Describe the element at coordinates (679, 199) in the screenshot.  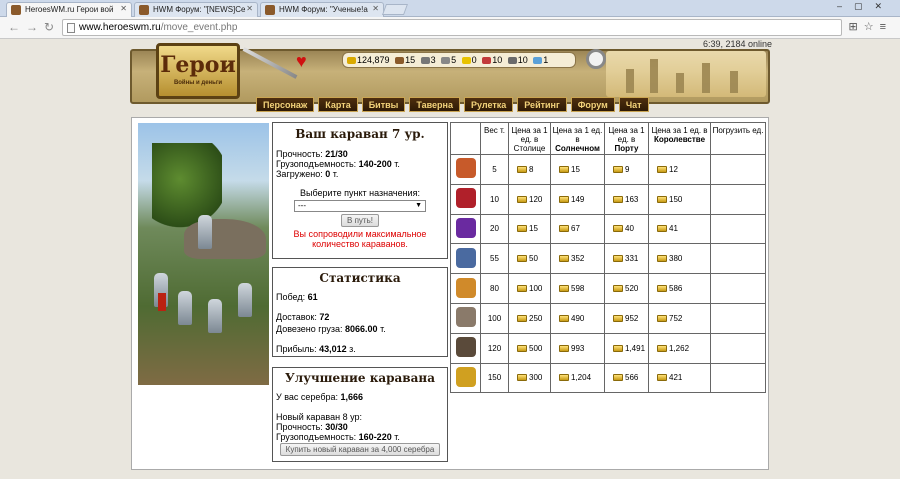
I see `kingdom-price-cell: 150` at that location.